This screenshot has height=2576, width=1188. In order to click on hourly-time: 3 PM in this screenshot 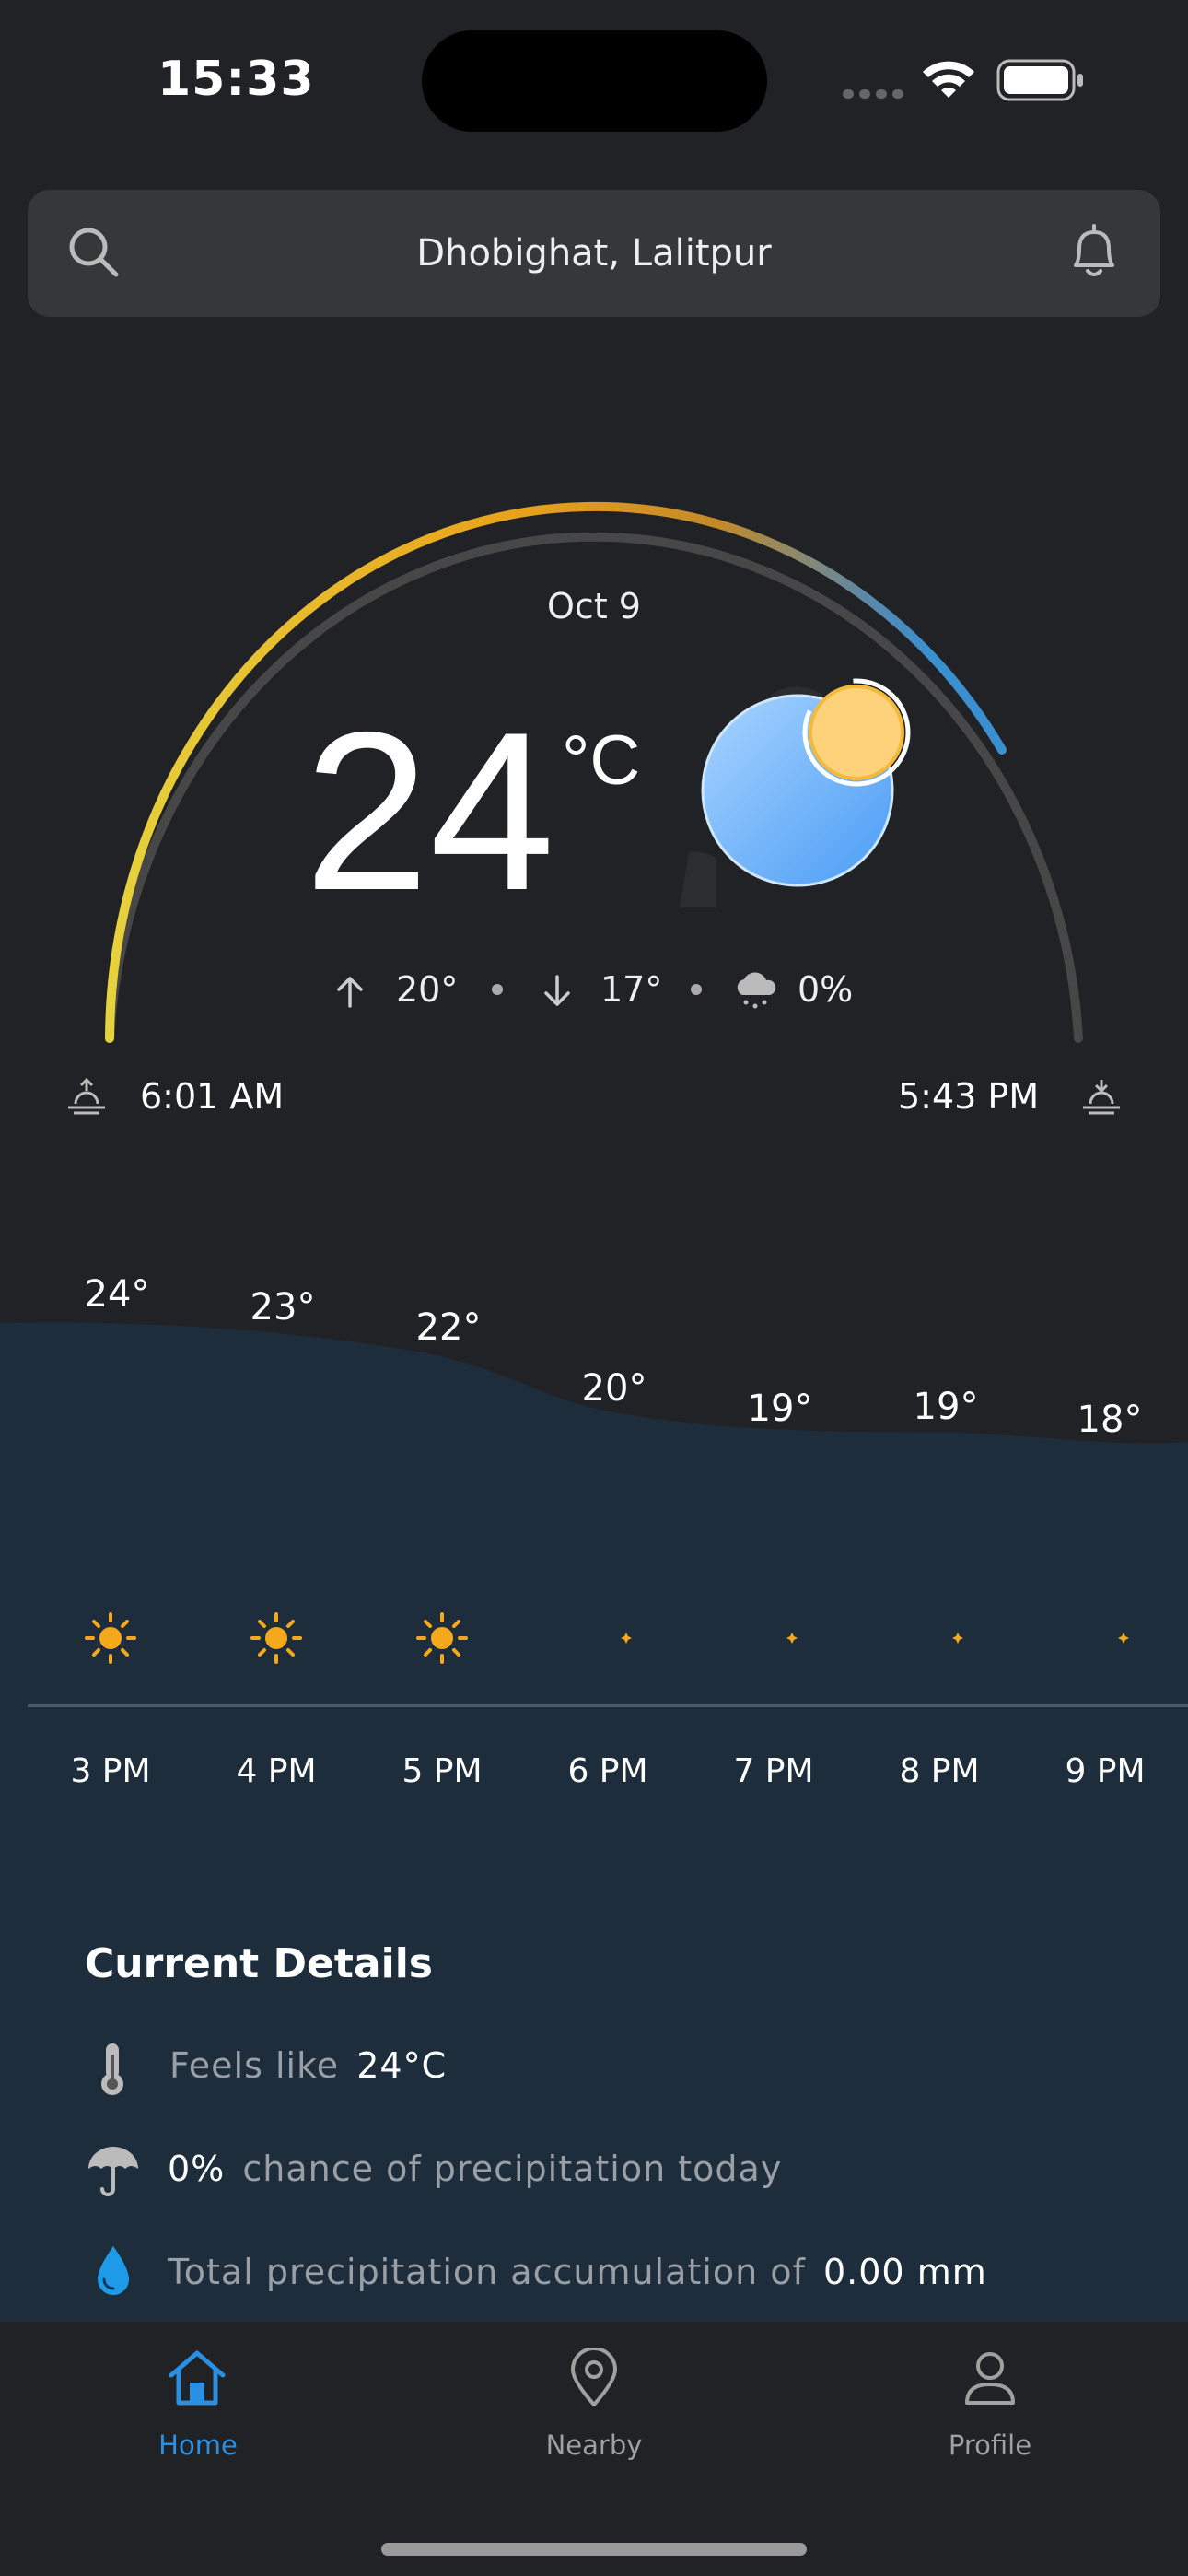, I will do `click(111, 1771)`.